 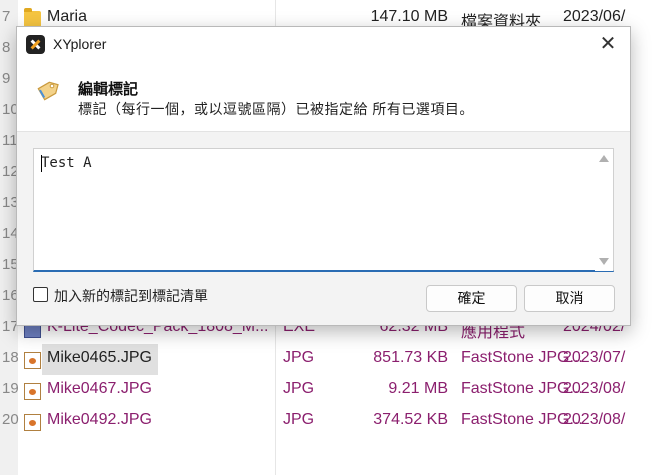 I want to click on file-row-name: Mike0465.JPG, so click(x=99, y=357).